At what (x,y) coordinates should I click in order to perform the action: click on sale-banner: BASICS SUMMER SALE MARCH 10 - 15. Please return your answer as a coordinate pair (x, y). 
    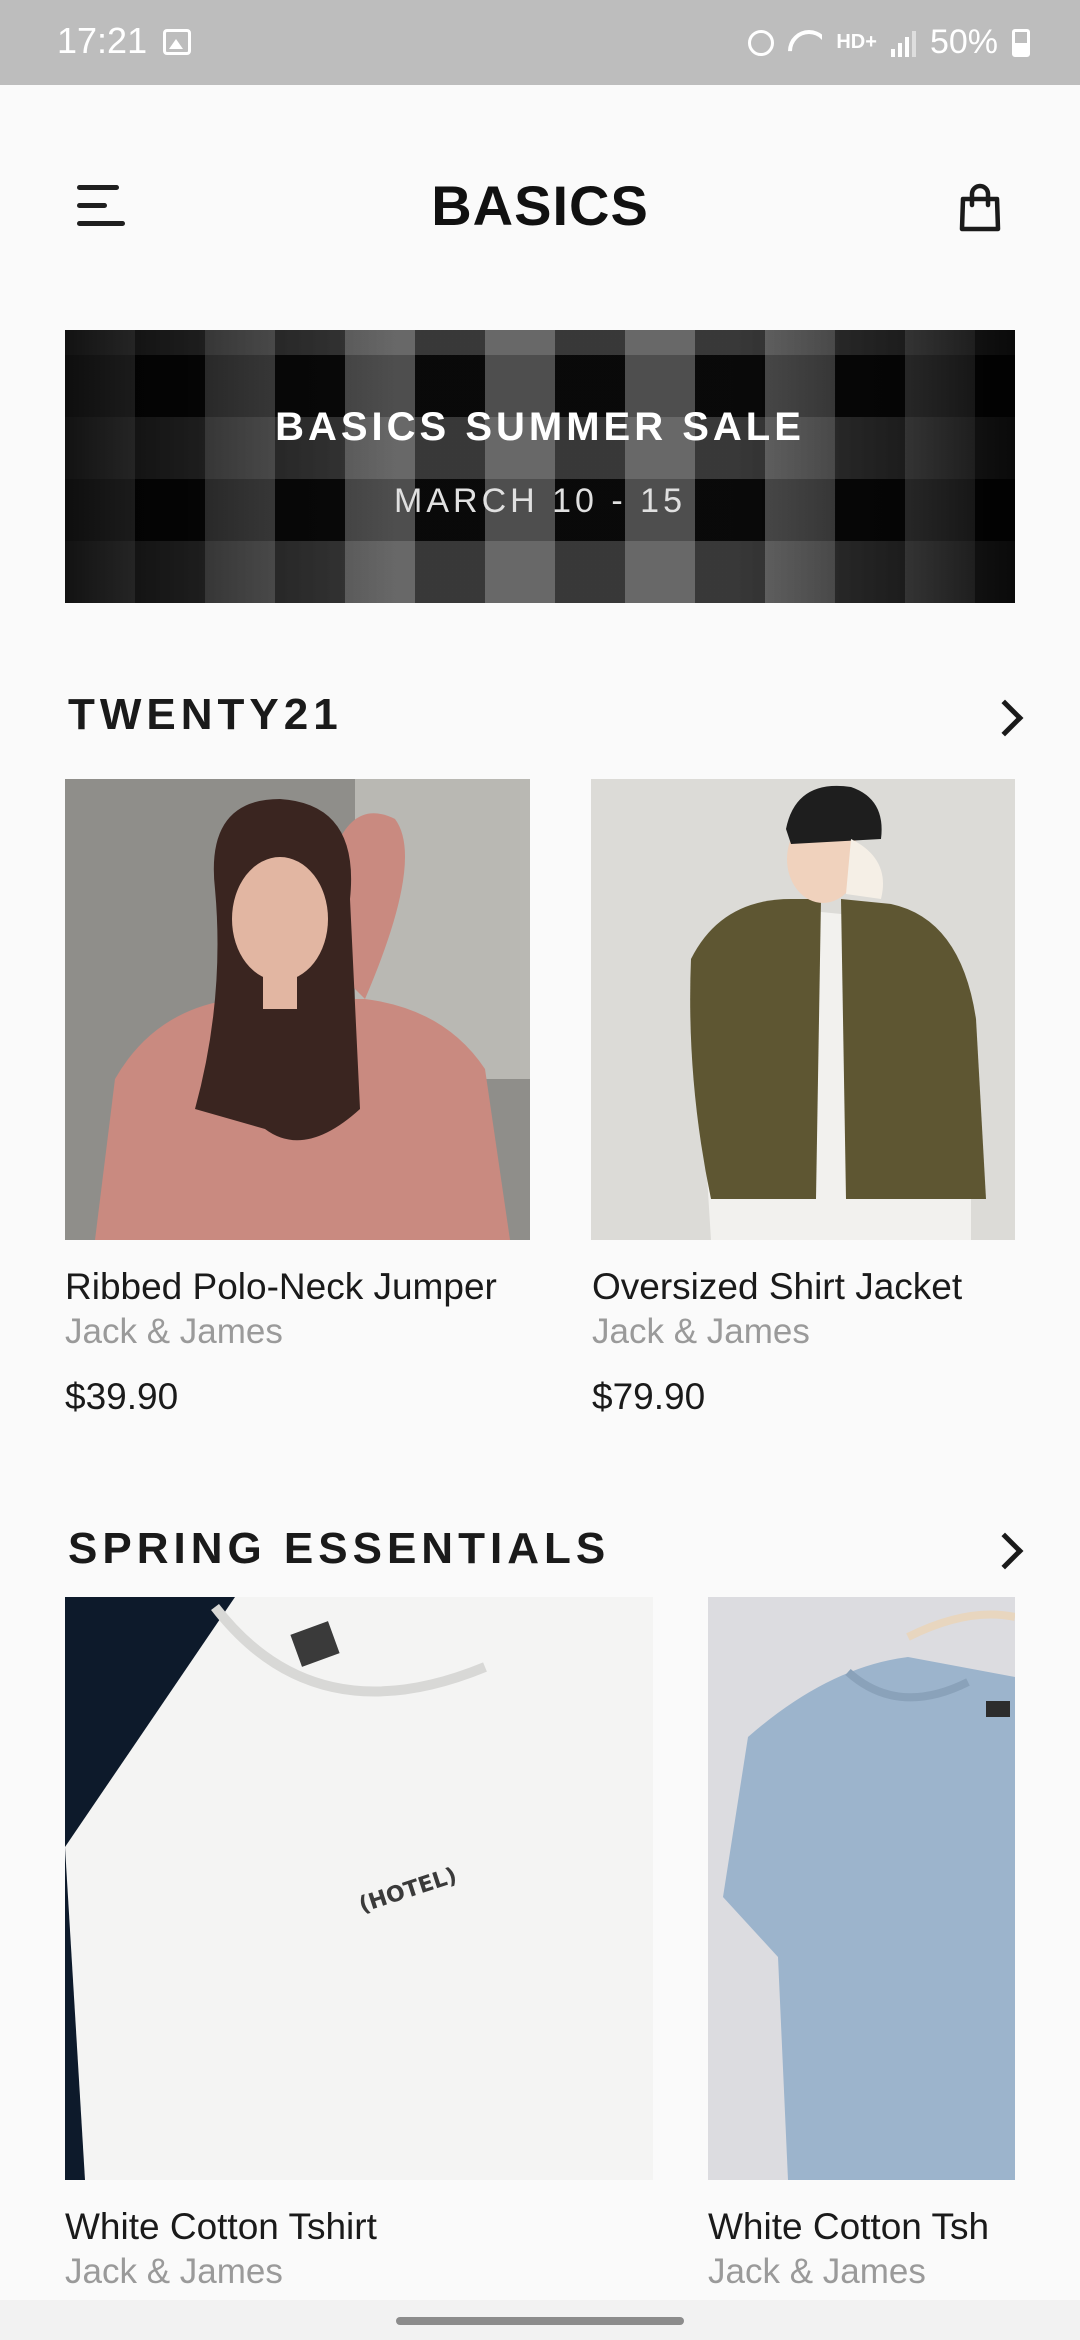
    Looking at the image, I should click on (540, 466).